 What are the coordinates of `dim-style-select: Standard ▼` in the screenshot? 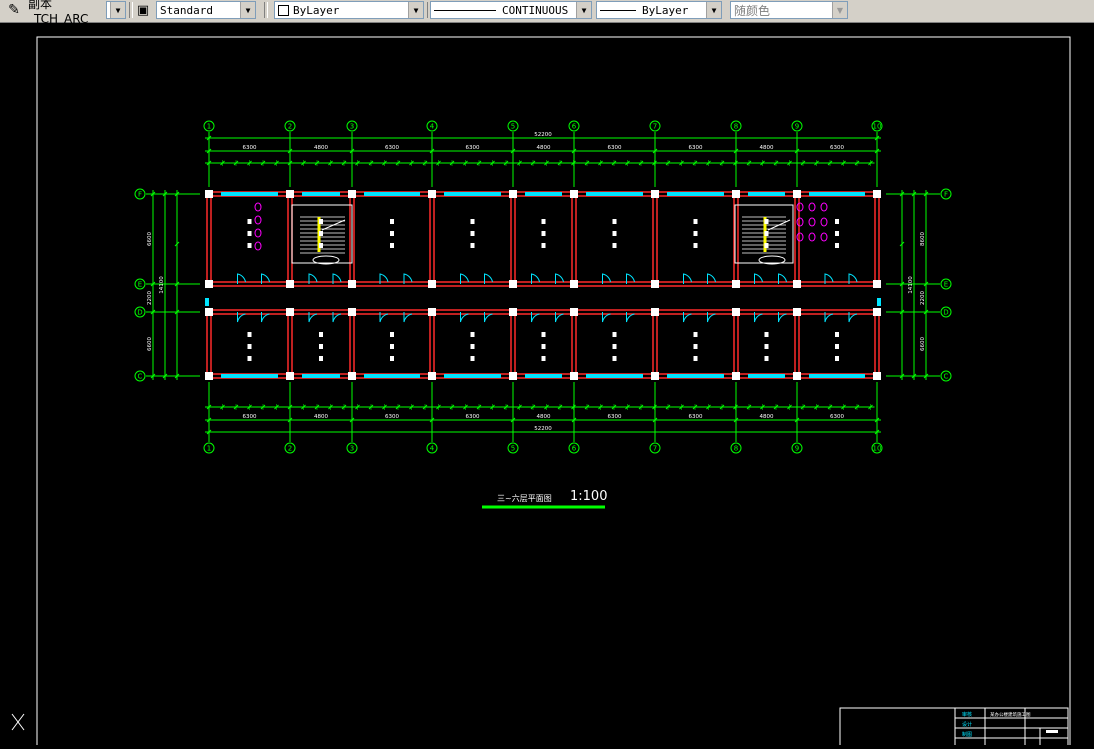 It's located at (206, 10).